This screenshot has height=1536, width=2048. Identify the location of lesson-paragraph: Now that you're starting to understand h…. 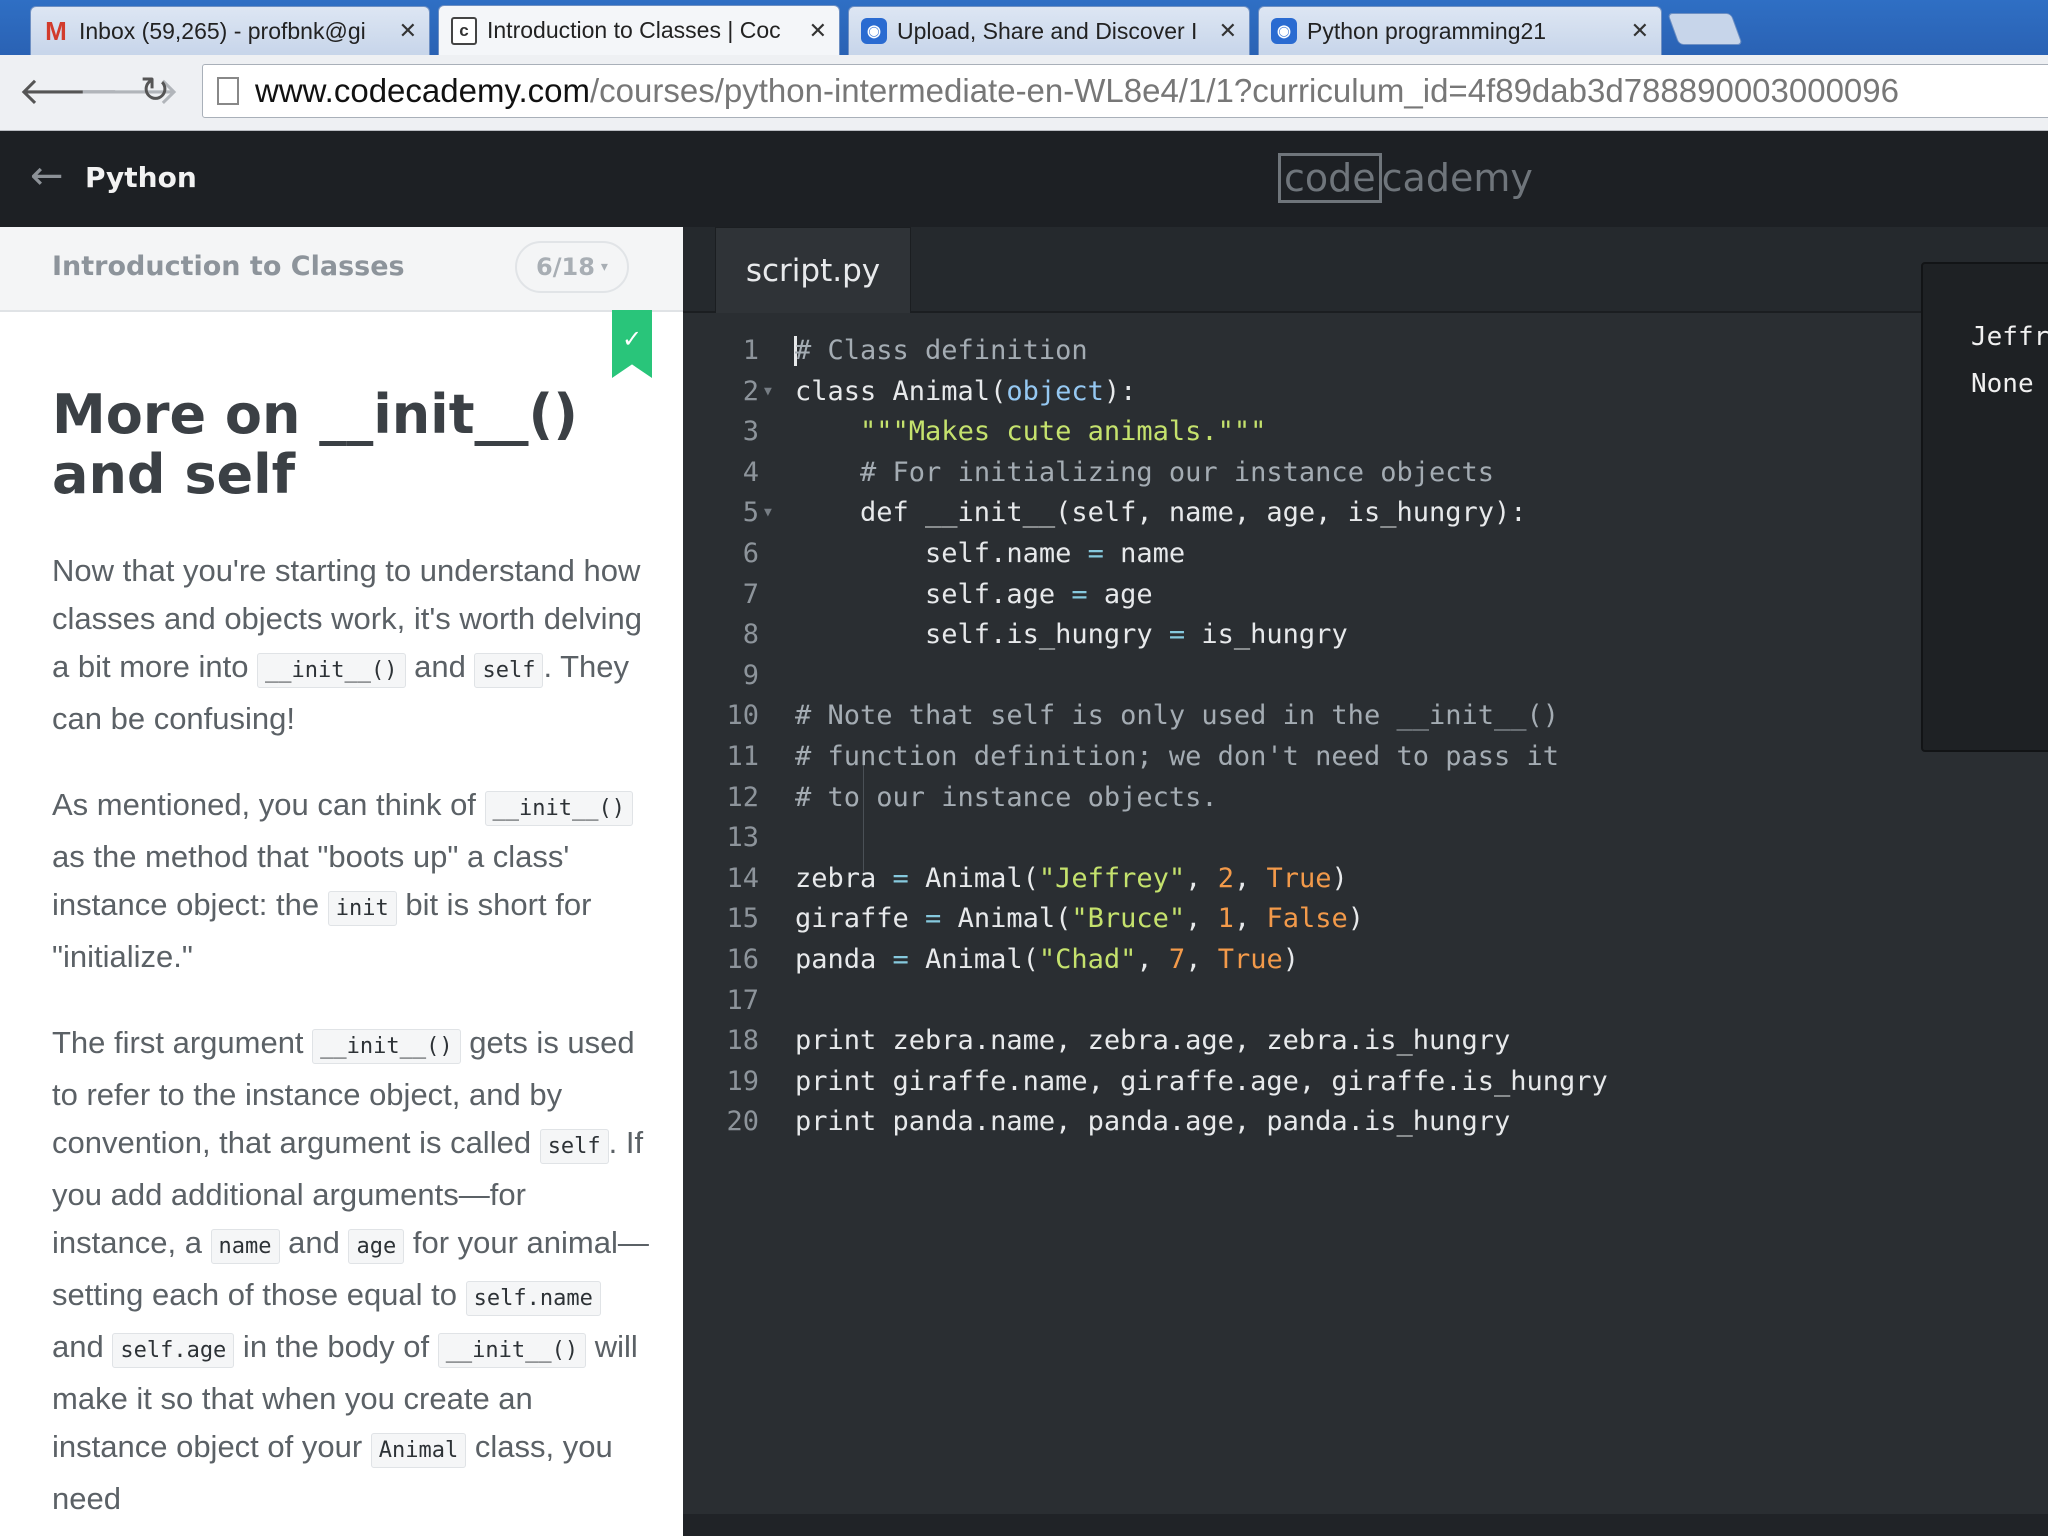
(352, 645).